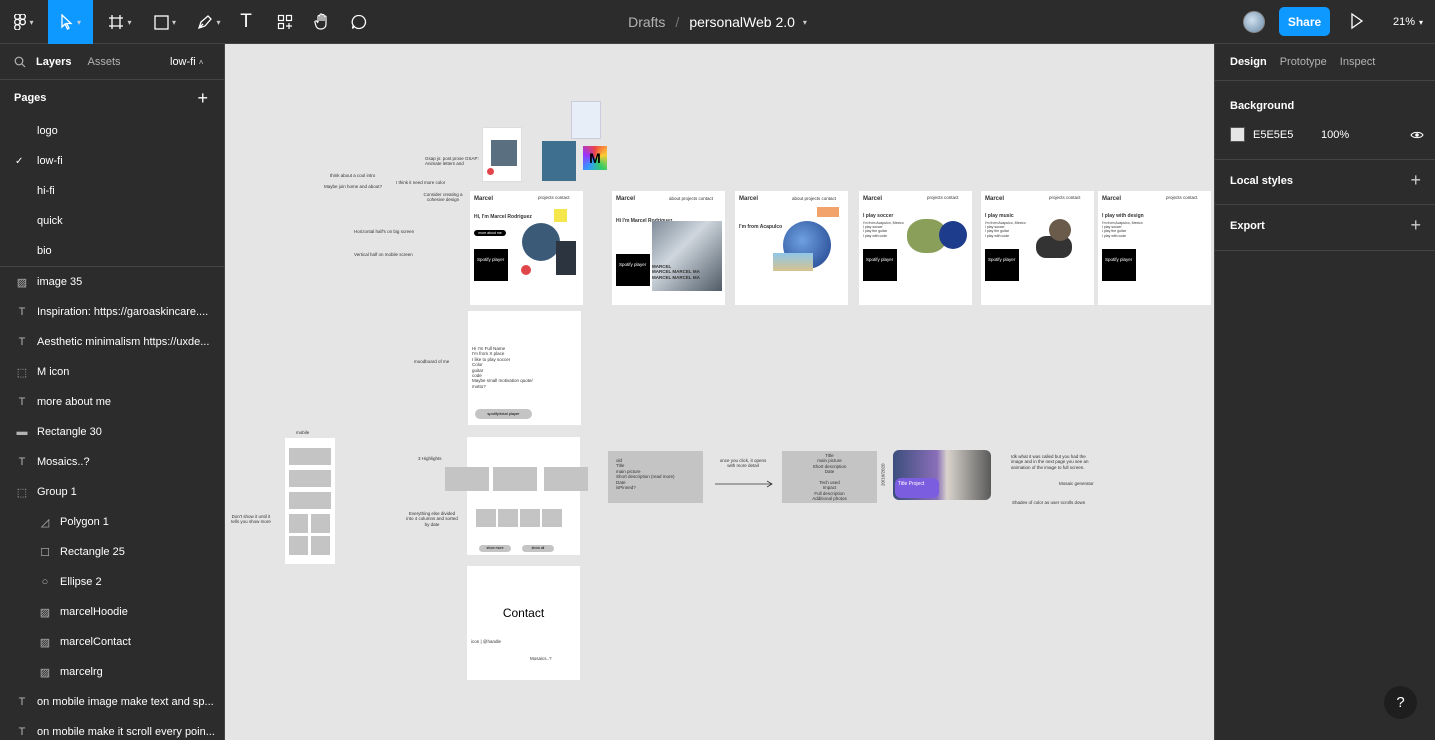 The image size is (1435, 740). Describe the element at coordinates (112, 161) in the screenshot. I see `page-item: ✓ low-fi` at that location.